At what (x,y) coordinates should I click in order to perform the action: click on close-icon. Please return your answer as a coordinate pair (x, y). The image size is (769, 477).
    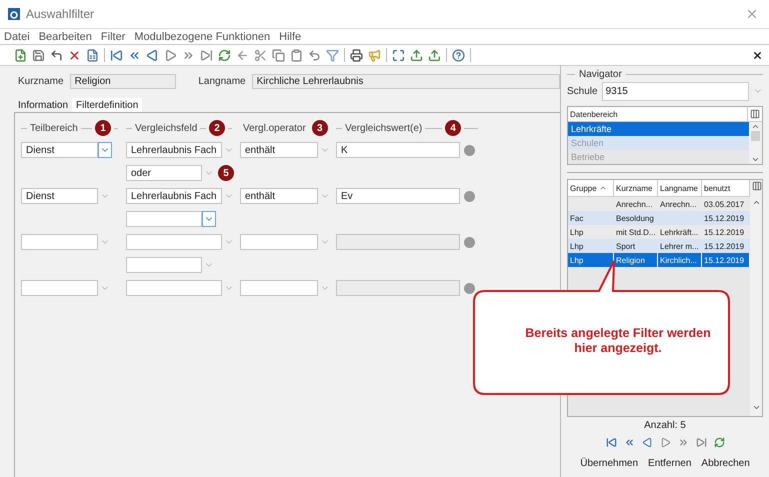
    Looking at the image, I should click on (757, 55).